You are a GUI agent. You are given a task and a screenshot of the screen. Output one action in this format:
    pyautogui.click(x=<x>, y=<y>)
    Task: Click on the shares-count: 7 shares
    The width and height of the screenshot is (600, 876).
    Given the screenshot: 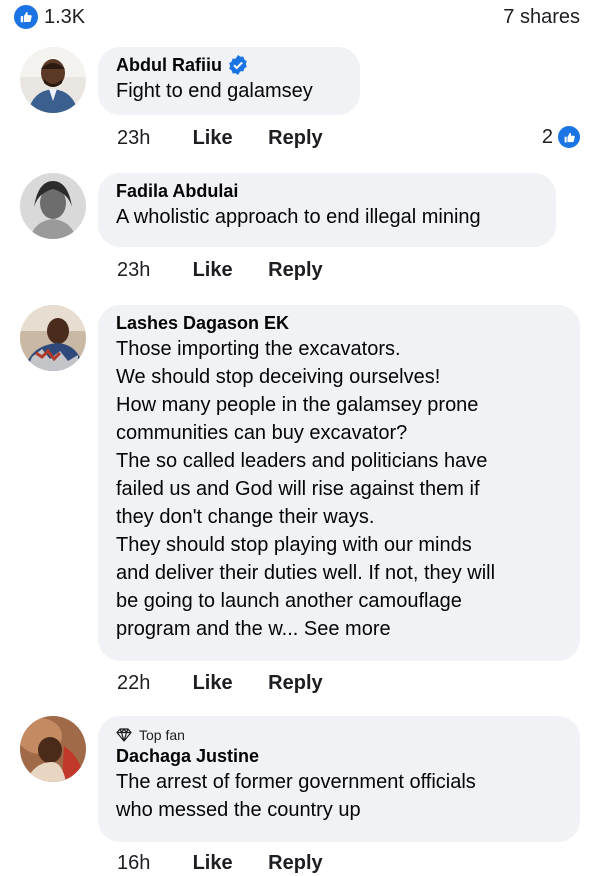 What is the action you would take?
    pyautogui.click(x=541, y=17)
    